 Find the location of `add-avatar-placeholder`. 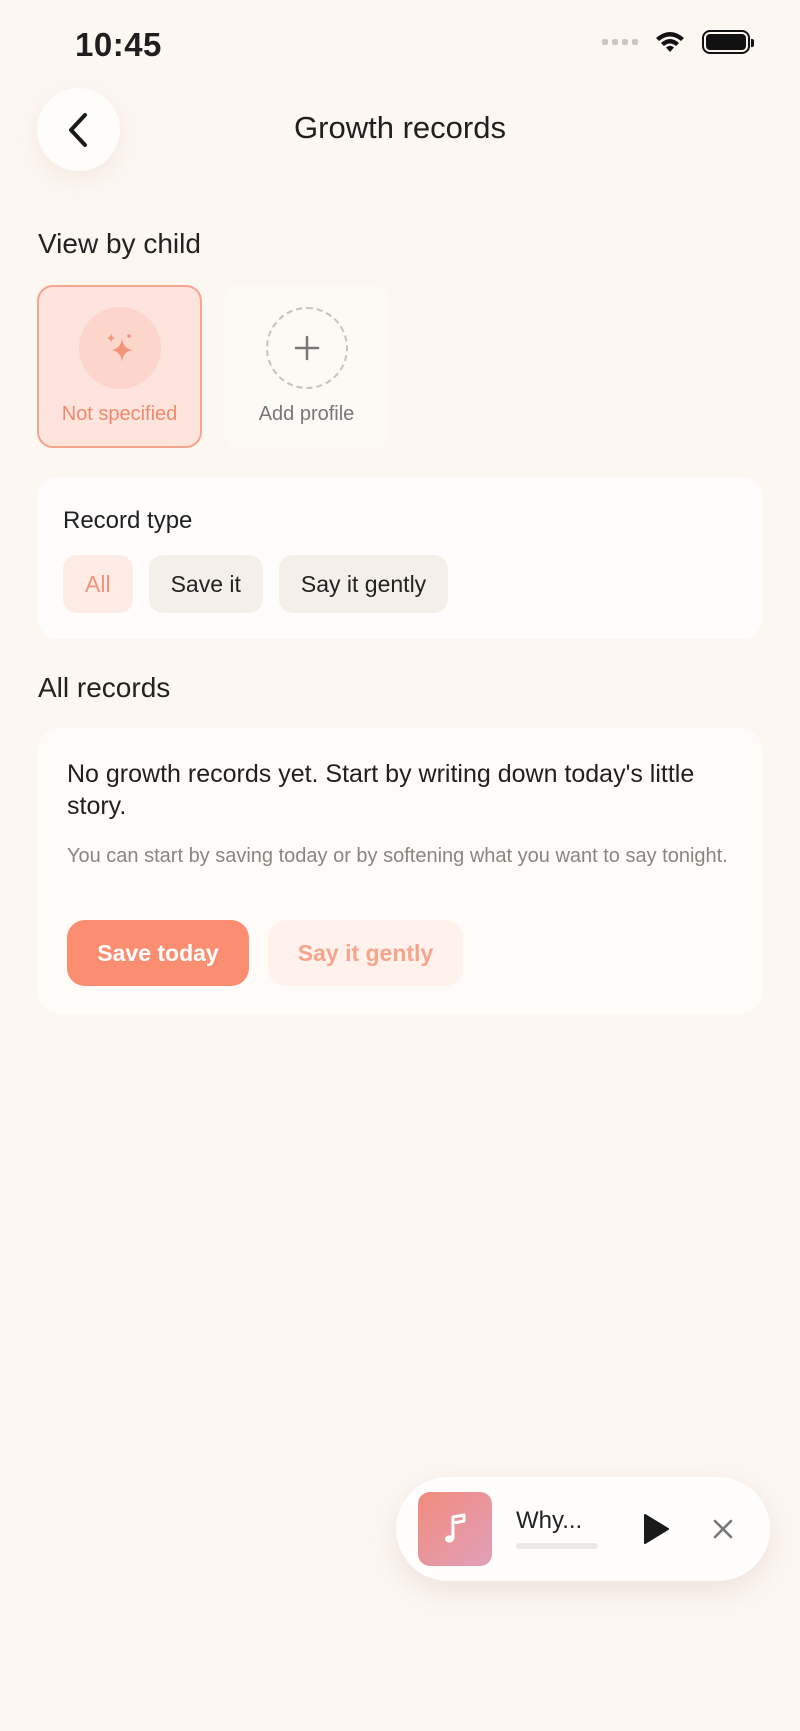

add-avatar-placeholder is located at coordinates (306, 348).